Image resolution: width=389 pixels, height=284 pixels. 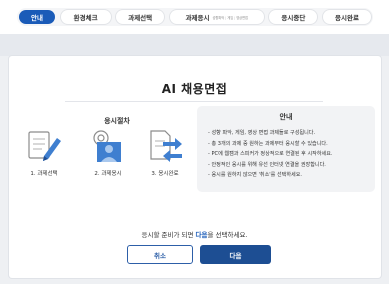 I want to click on tab-task-take: 과제응시 성향파악|게임|영상면접, so click(x=216, y=17).